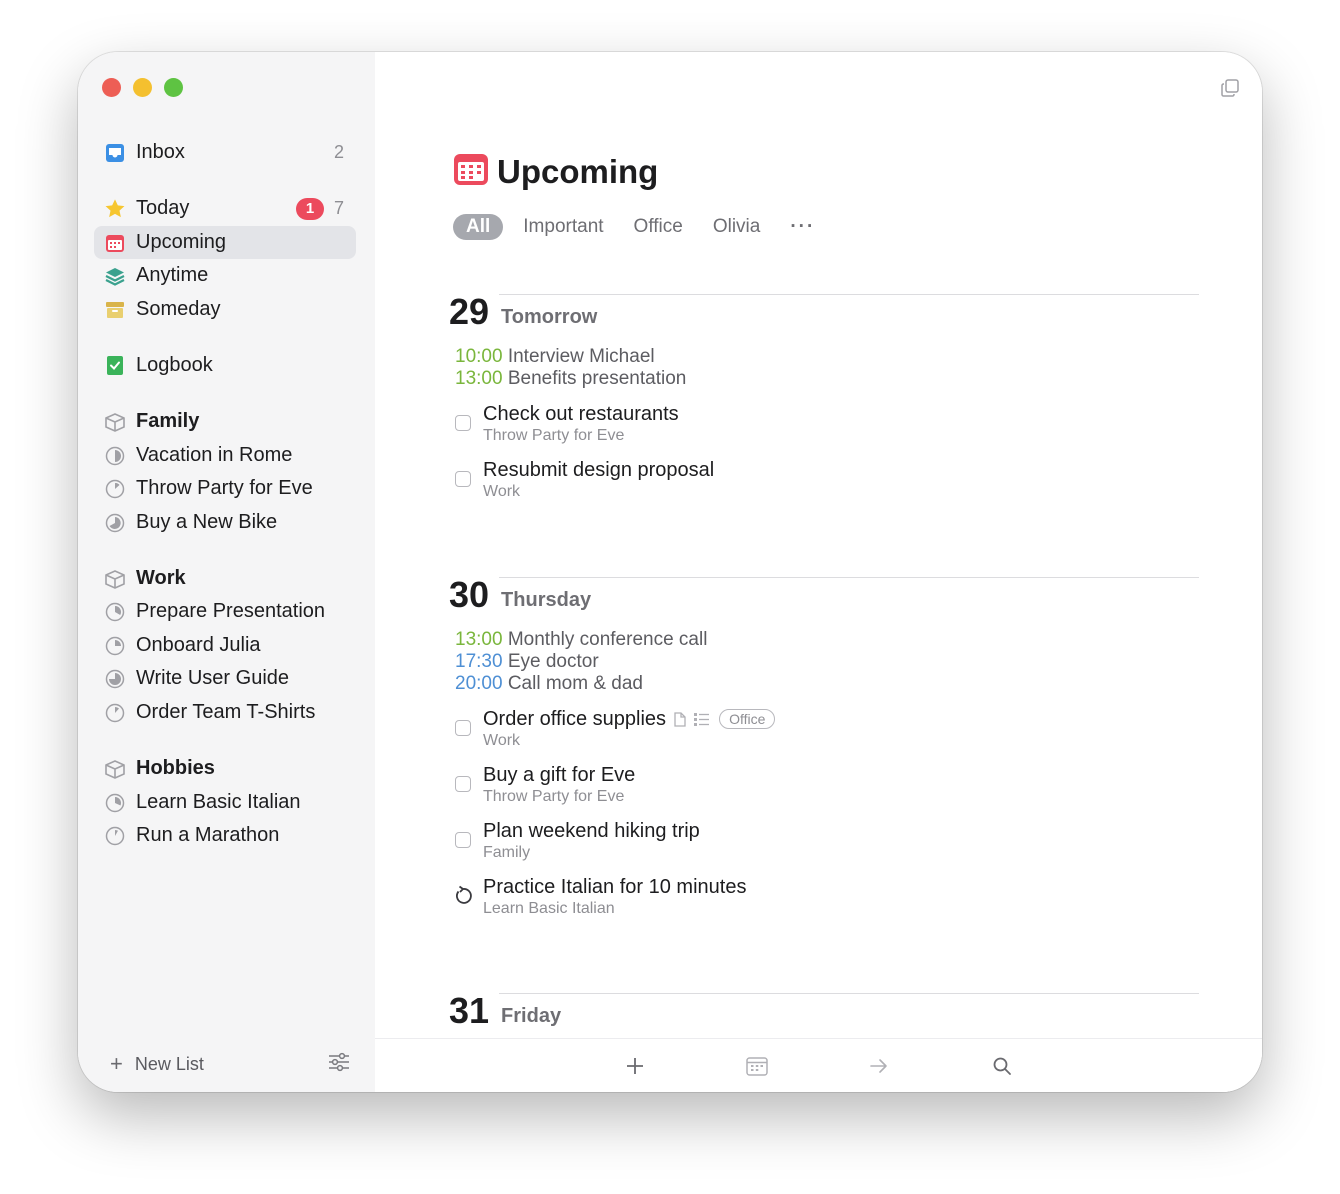 This screenshot has height=1194, width=1340. Describe the element at coordinates (737, 227) in the screenshot. I see `tab-olivia: Olivia` at that location.